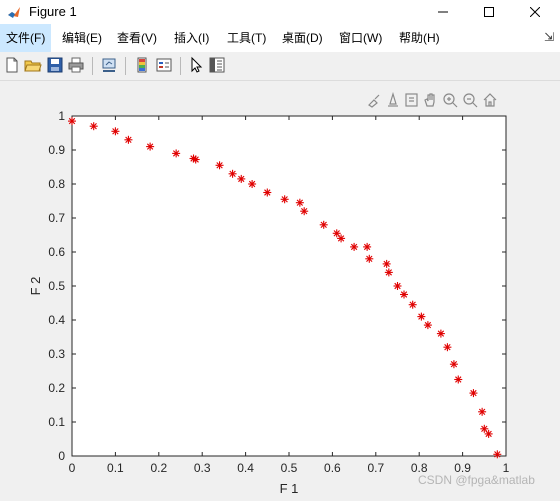  Describe the element at coordinates (419, 38) in the screenshot. I see `menu-help: 帮助(H)` at that location.